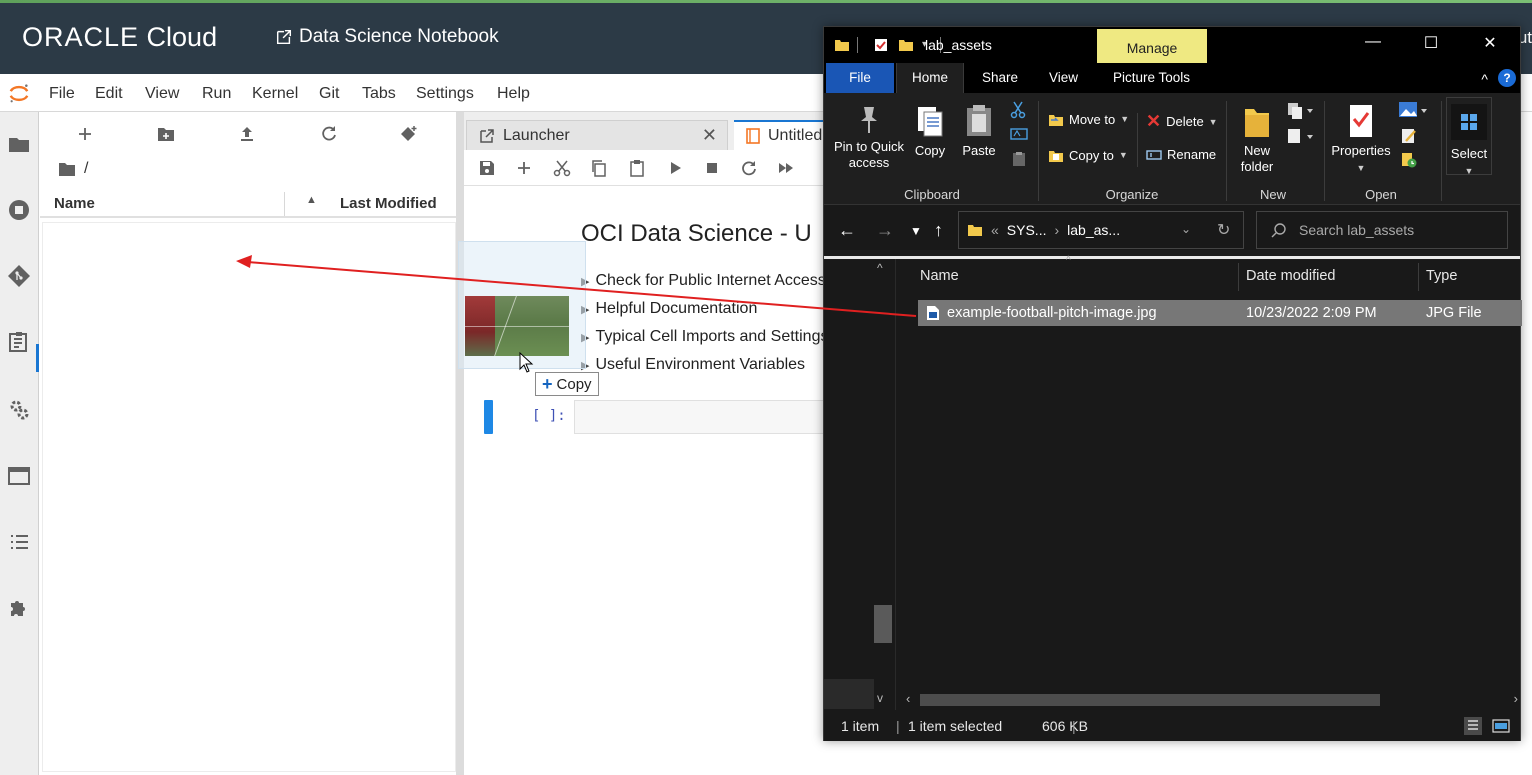 This screenshot has height=775, width=1532. Describe the element at coordinates (19, 144) in the screenshot. I see `folder-icon` at that location.